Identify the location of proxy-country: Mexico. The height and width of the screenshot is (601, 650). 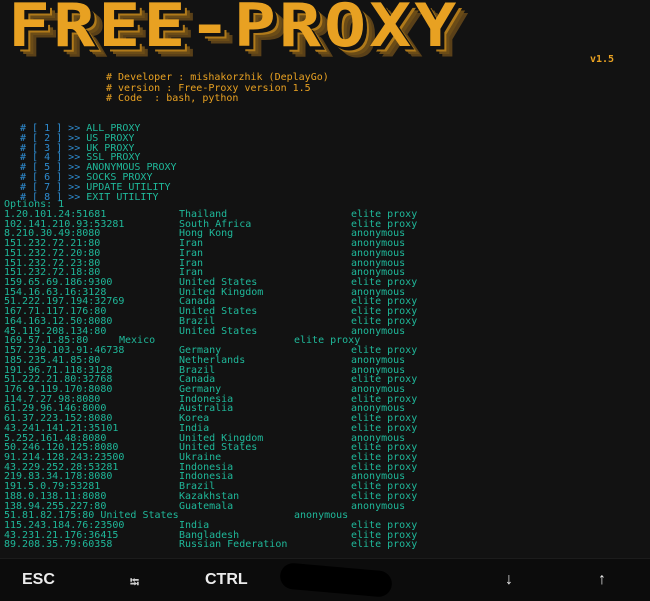
(137, 341).